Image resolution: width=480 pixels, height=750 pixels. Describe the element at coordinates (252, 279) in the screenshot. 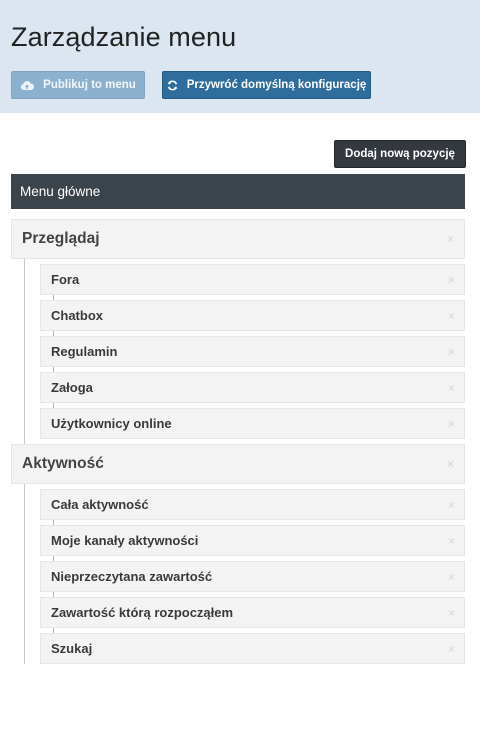

I see `menu-item: Fora ×` at that location.